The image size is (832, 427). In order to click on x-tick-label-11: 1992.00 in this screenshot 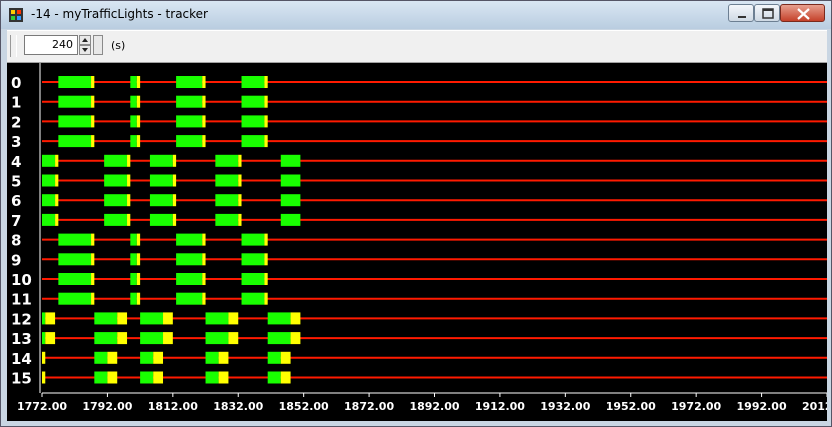, I will do `click(762, 406)`.